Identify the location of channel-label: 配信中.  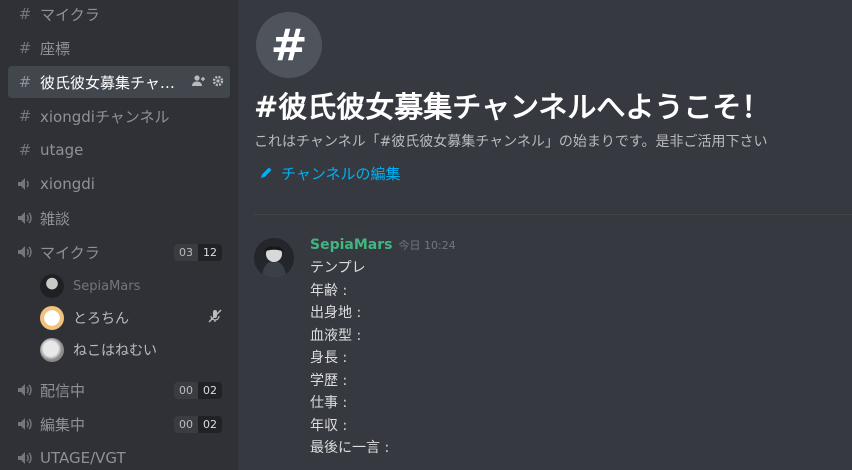
(63, 390).